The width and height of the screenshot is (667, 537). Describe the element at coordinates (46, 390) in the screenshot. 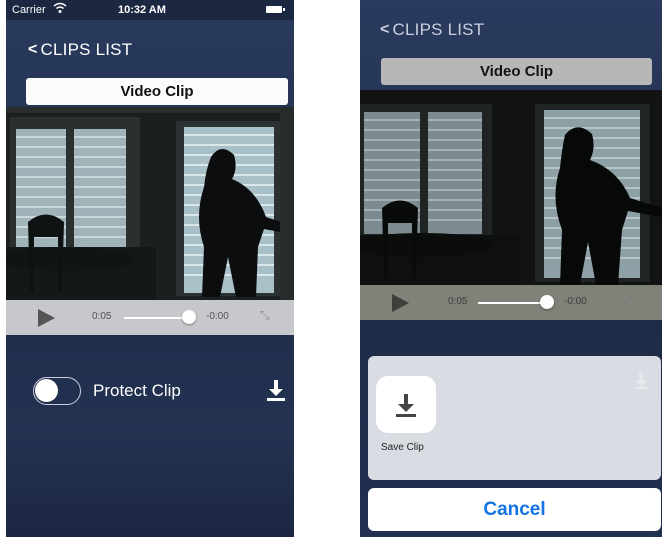

I see `toggle-knob` at that location.